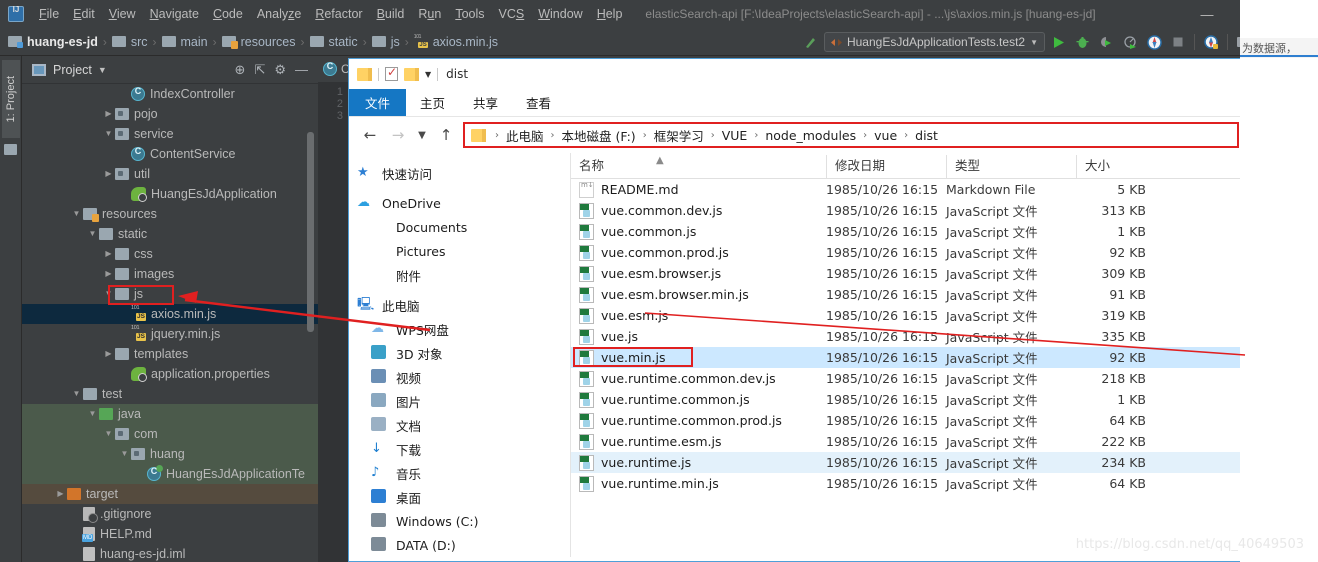 Image resolution: width=1318 pixels, height=562 pixels. Describe the element at coordinates (378, 102) in the screenshot. I see `tab-file: 文件` at that location.